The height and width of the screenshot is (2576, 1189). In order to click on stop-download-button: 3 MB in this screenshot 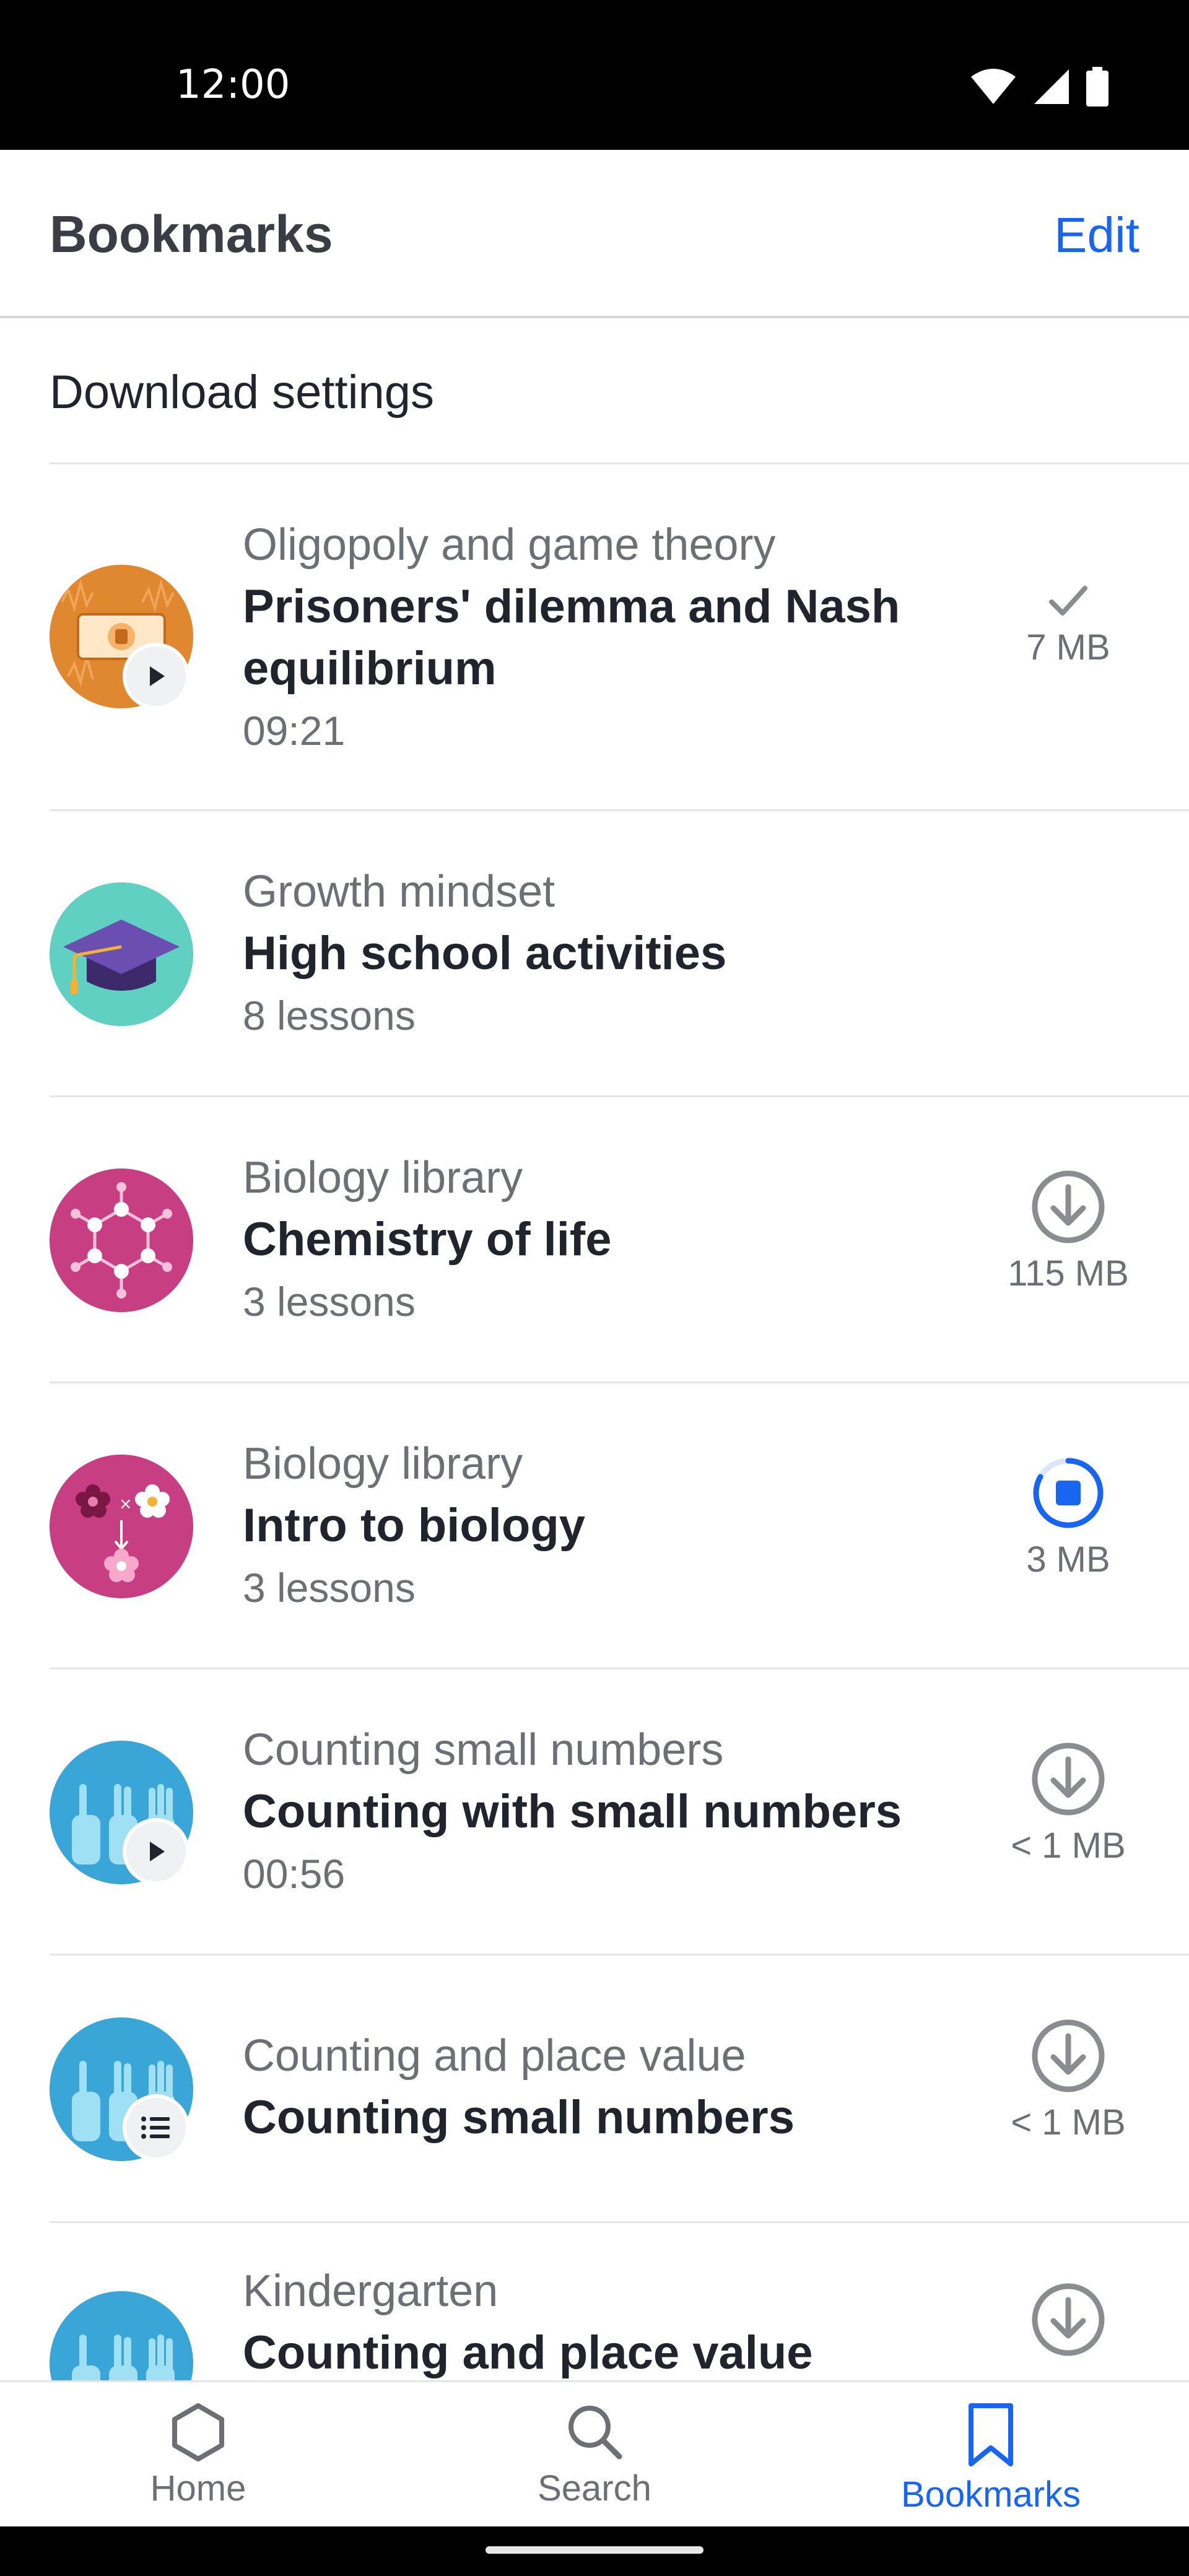, I will do `click(1068, 1517)`.